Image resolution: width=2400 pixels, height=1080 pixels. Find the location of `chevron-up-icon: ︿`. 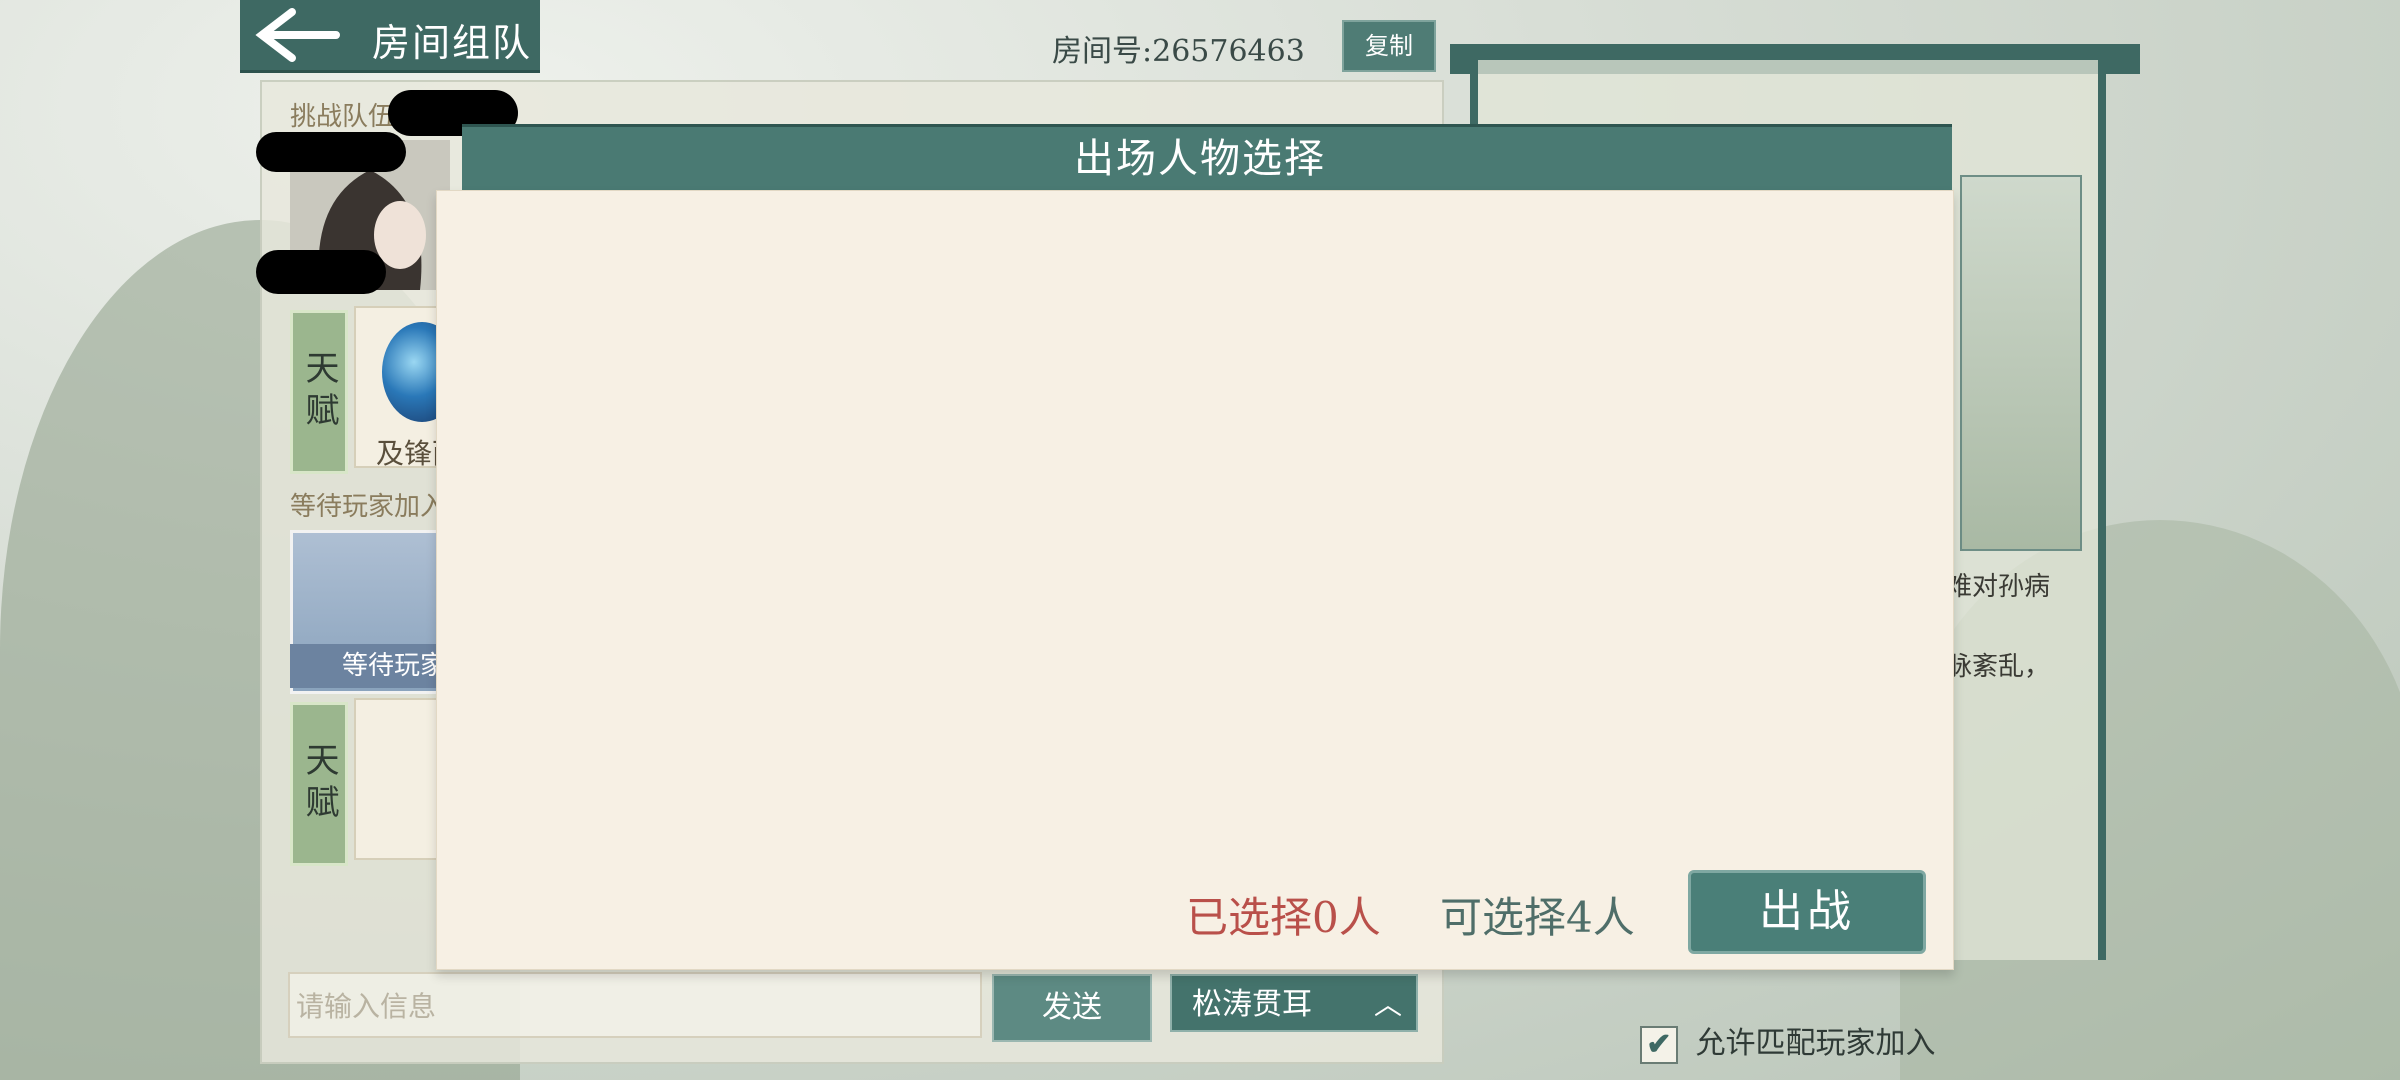

chevron-up-icon: ︿ is located at coordinates (1387, 1004).